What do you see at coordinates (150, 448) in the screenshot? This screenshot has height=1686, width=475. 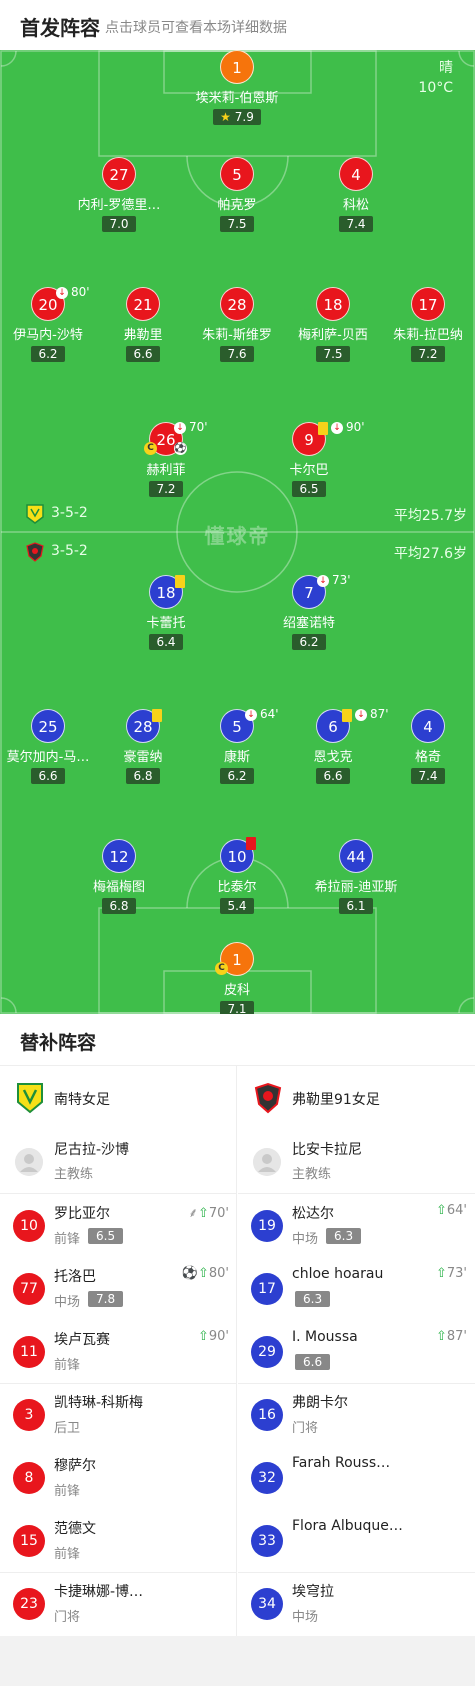 I see `captain-badge: C` at bounding box center [150, 448].